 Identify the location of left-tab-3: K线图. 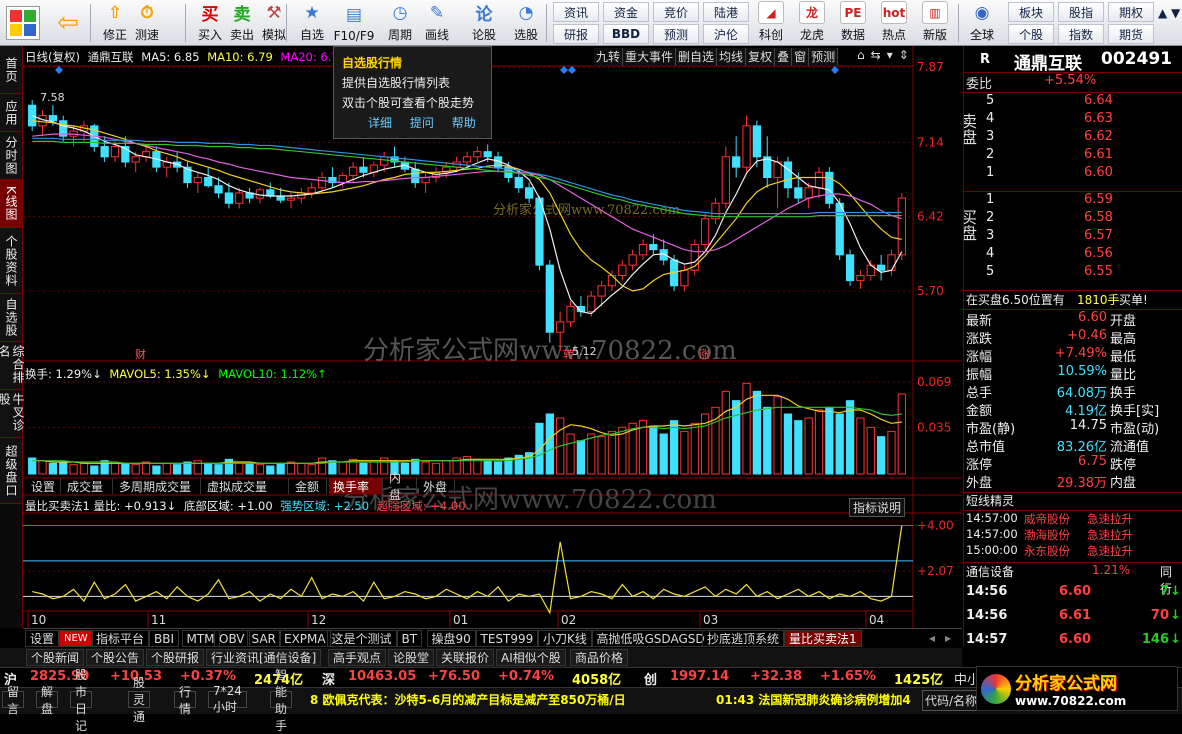
(11, 204).